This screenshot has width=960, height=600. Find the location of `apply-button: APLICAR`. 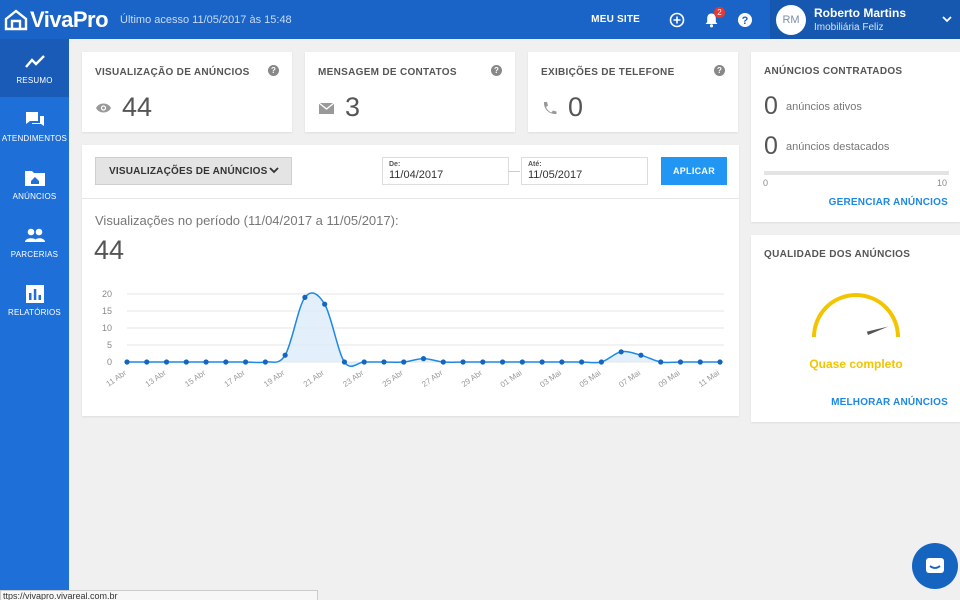

apply-button: APLICAR is located at coordinates (694, 171).